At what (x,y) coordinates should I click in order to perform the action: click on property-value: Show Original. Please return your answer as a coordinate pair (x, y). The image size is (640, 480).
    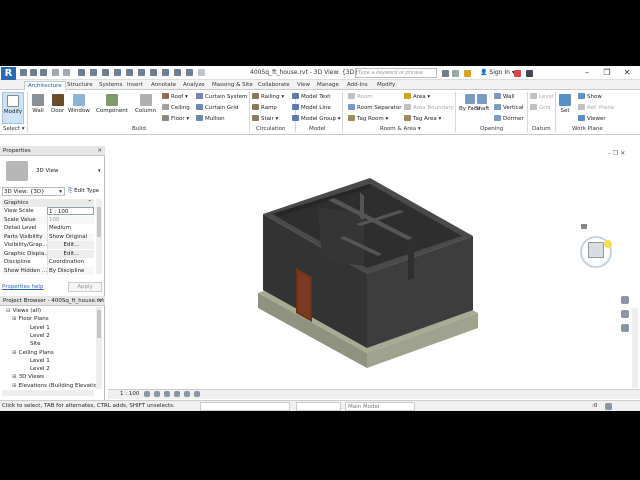
    Looking at the image, I should click on (70, 236).